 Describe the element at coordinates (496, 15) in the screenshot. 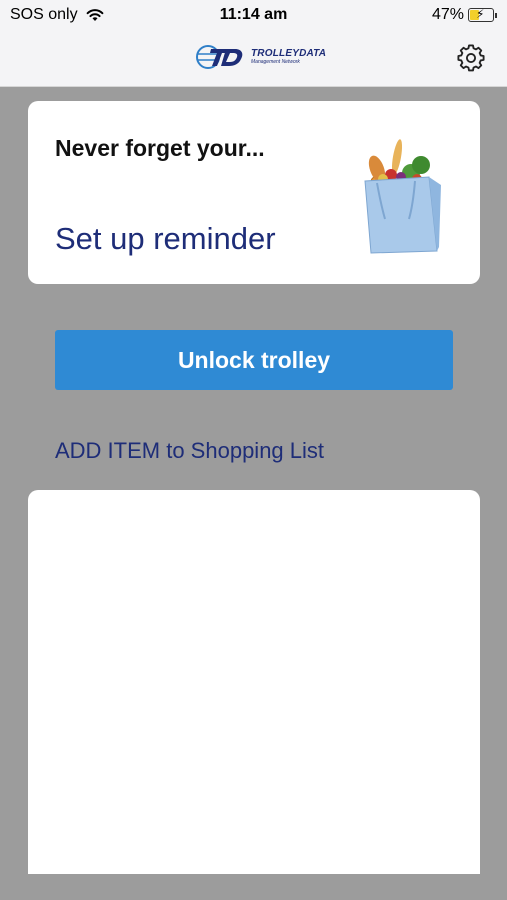

I see `battery-cap` at that location.